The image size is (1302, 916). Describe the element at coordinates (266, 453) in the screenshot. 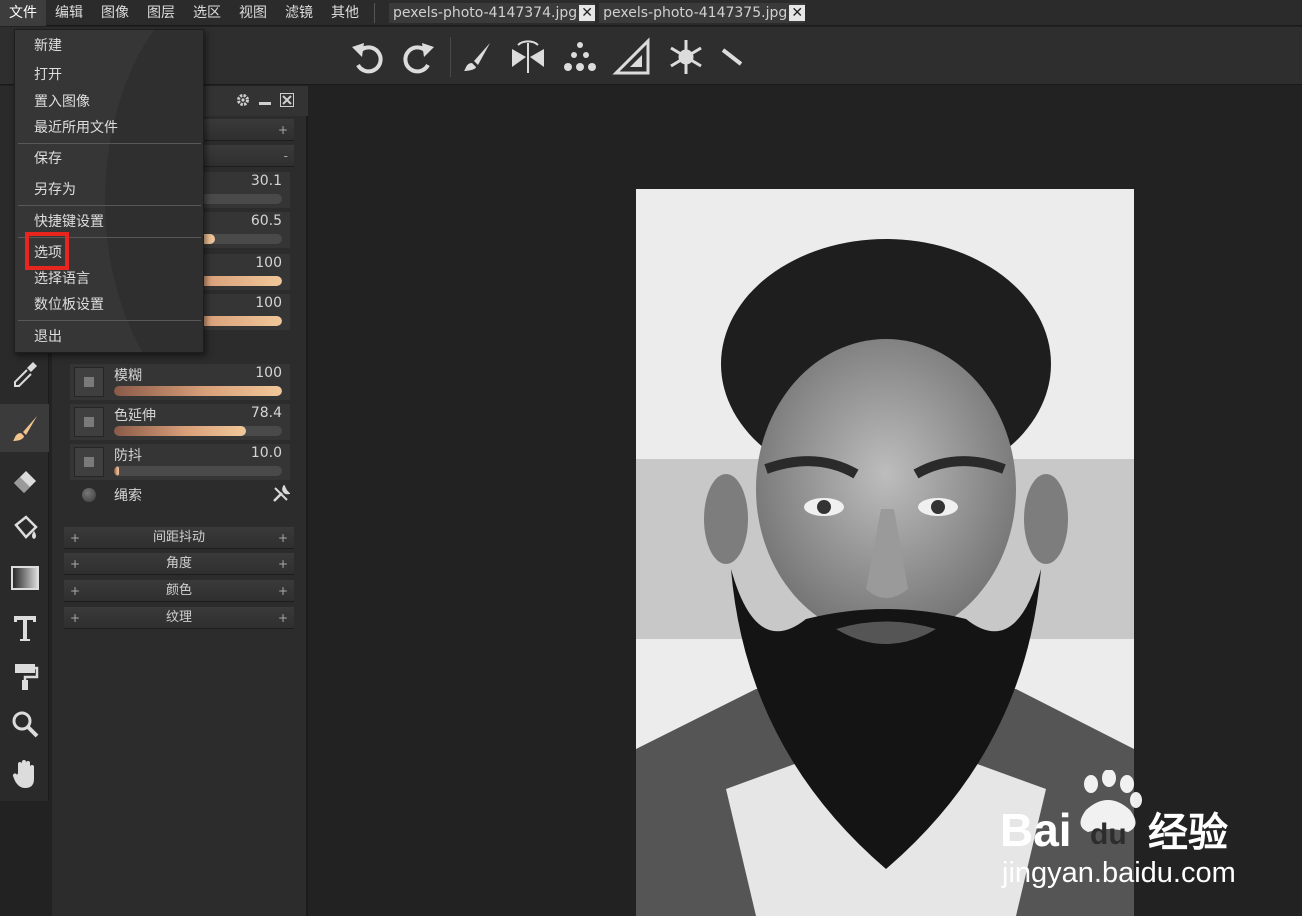

I see `param-value: 10.0` at that location.